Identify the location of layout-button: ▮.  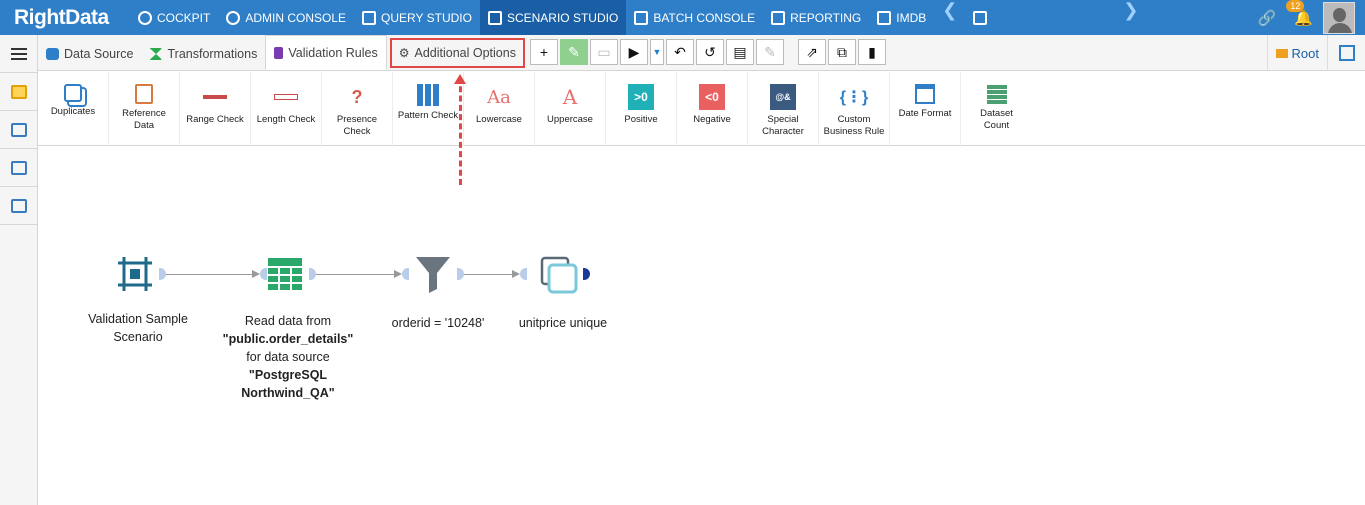
(871, 52).